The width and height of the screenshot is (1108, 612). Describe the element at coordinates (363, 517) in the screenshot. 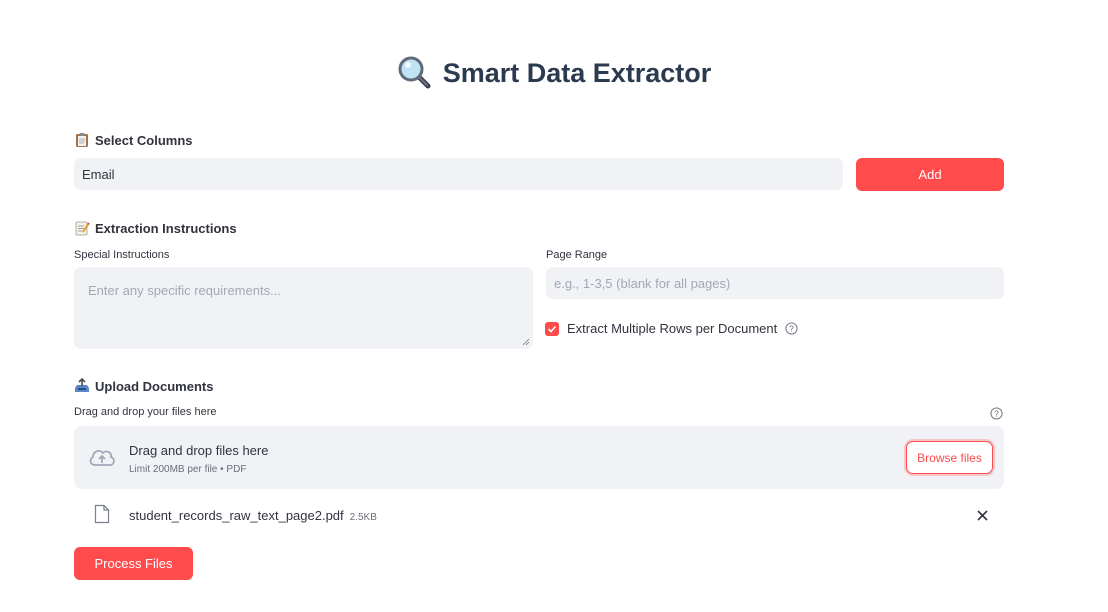

I see `file-size: 2.5KB` at that location.